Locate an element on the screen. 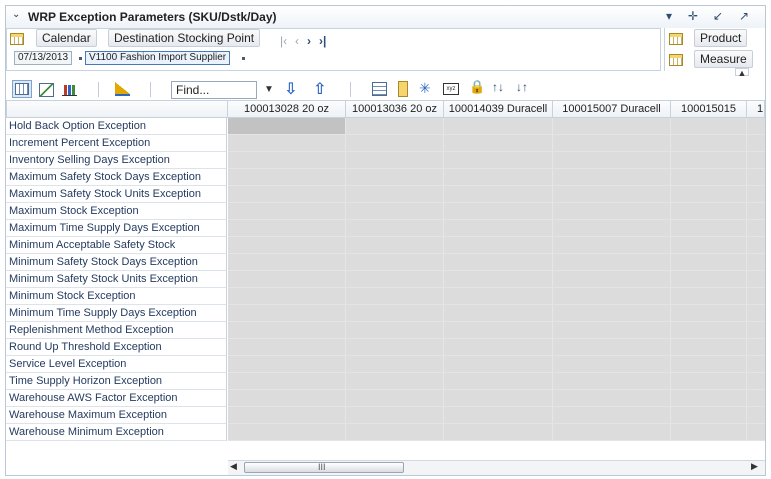  column-header: 100015015 is located at coordinates (709, 109).